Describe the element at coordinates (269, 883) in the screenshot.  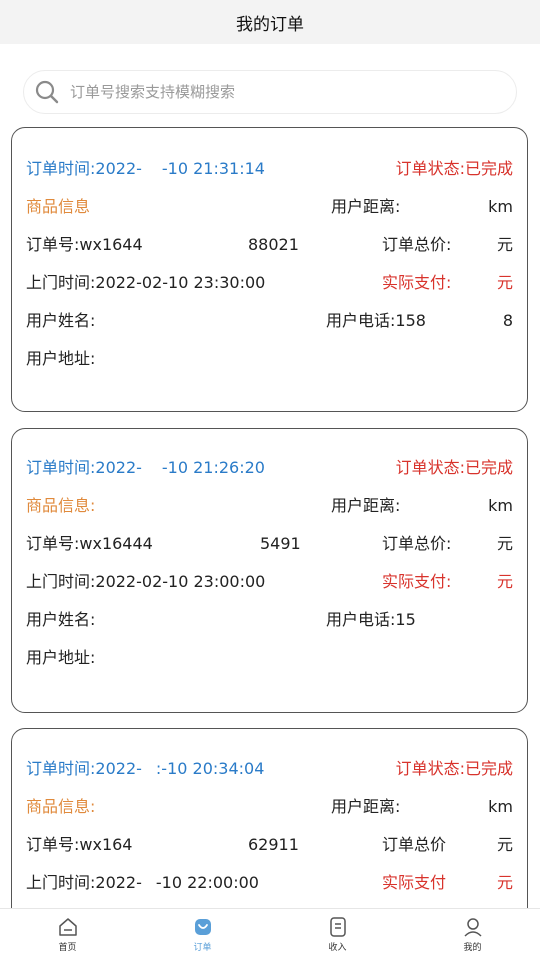
I see `visit-time-row: 上门时间:2022- -10 22:00:00 实际支付 元` at that location.